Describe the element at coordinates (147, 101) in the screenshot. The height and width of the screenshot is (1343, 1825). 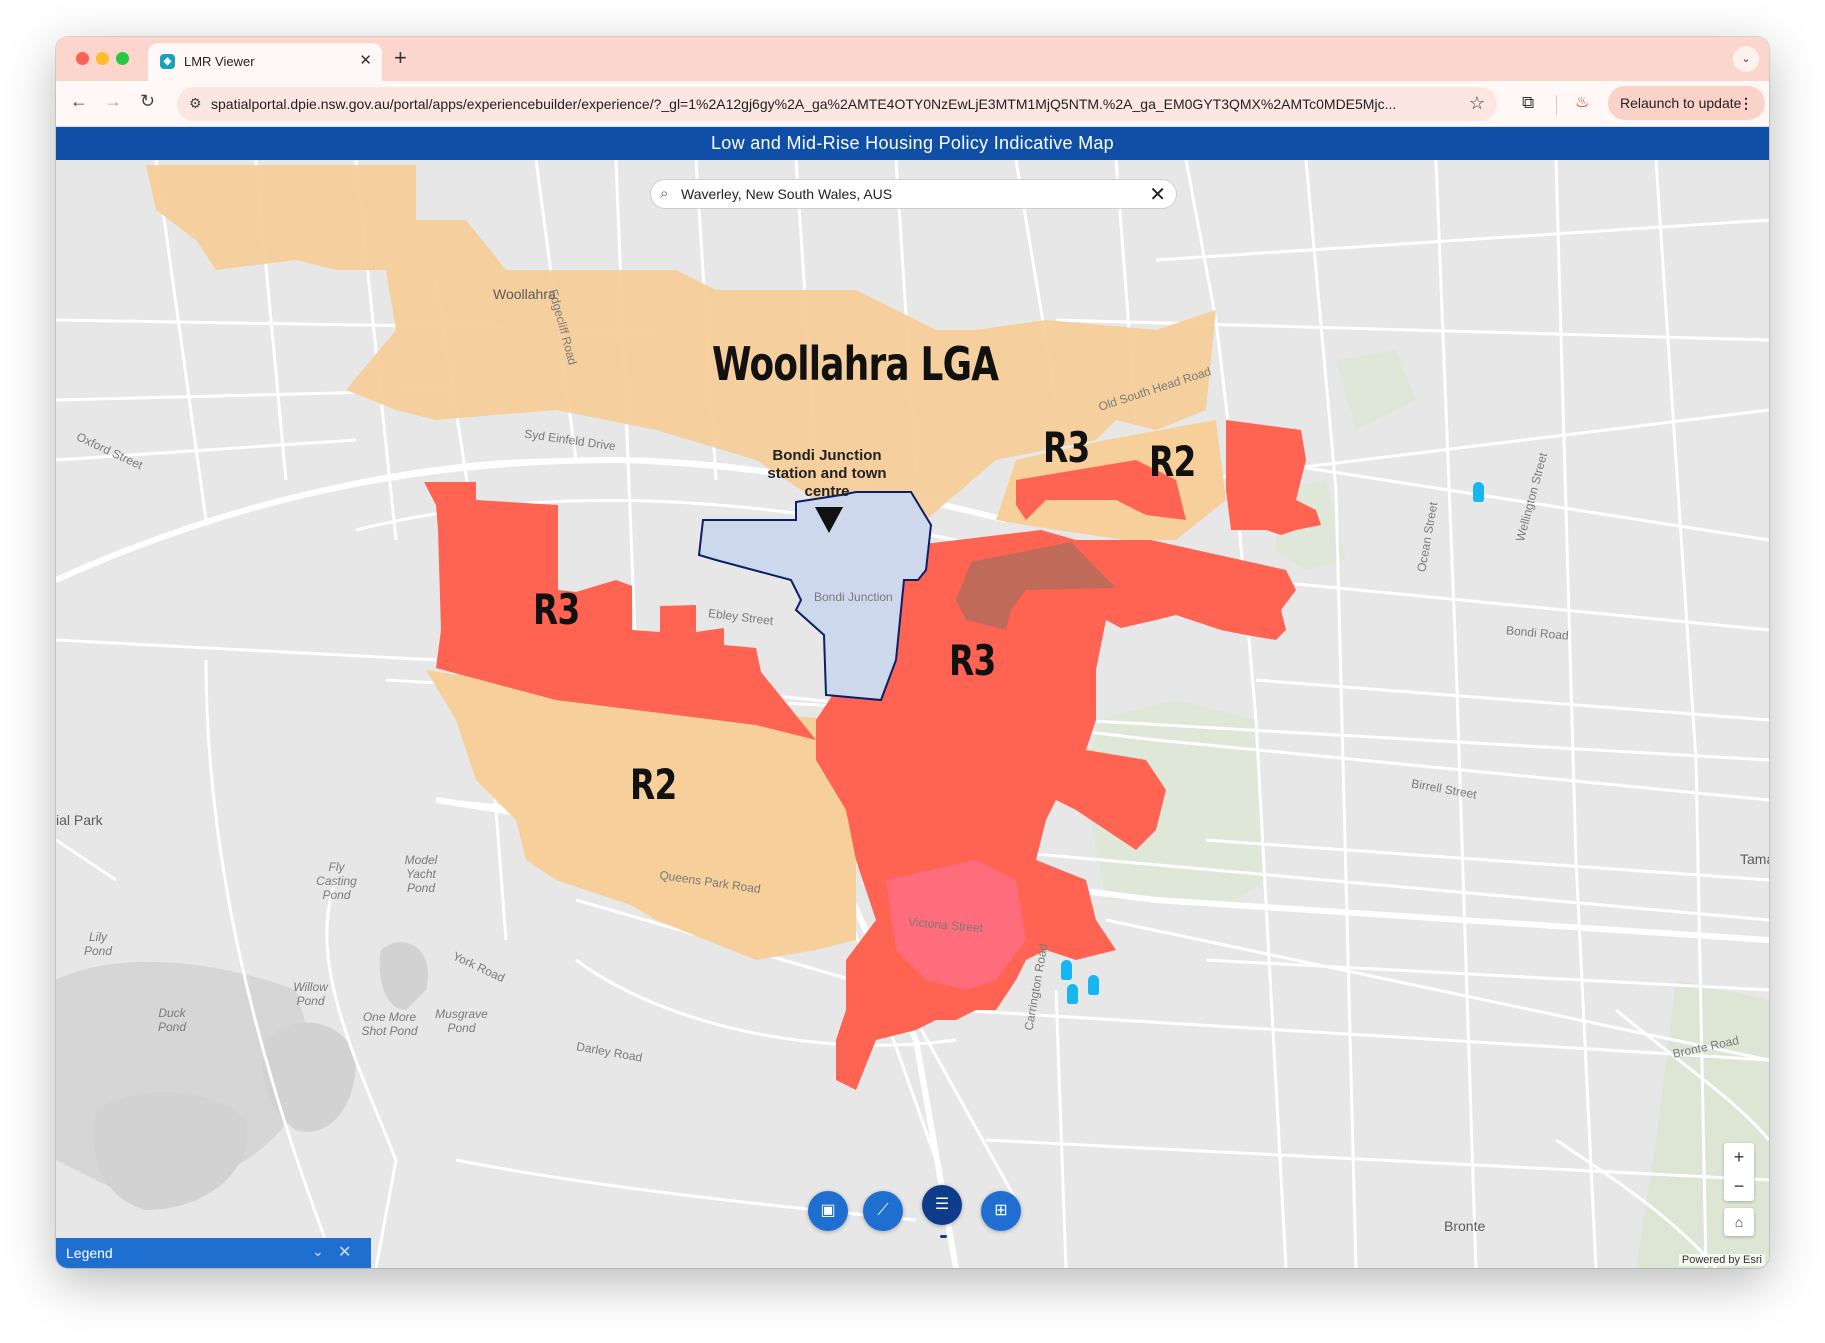
I see `reload-icon: ↻` at that location.